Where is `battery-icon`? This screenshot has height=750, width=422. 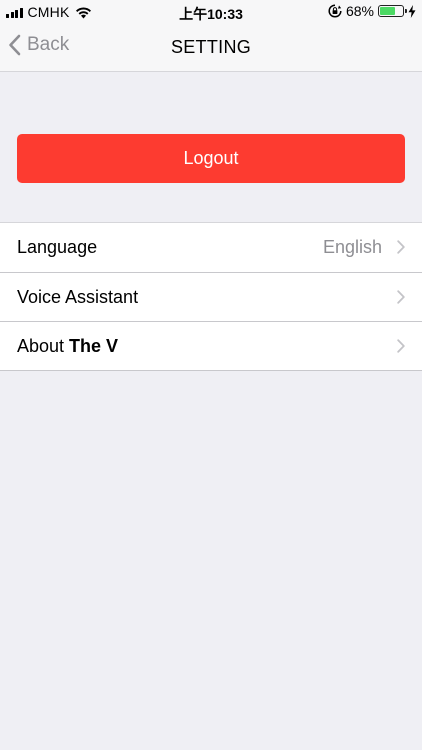
battery-icon is located at coordinates (392, 11).